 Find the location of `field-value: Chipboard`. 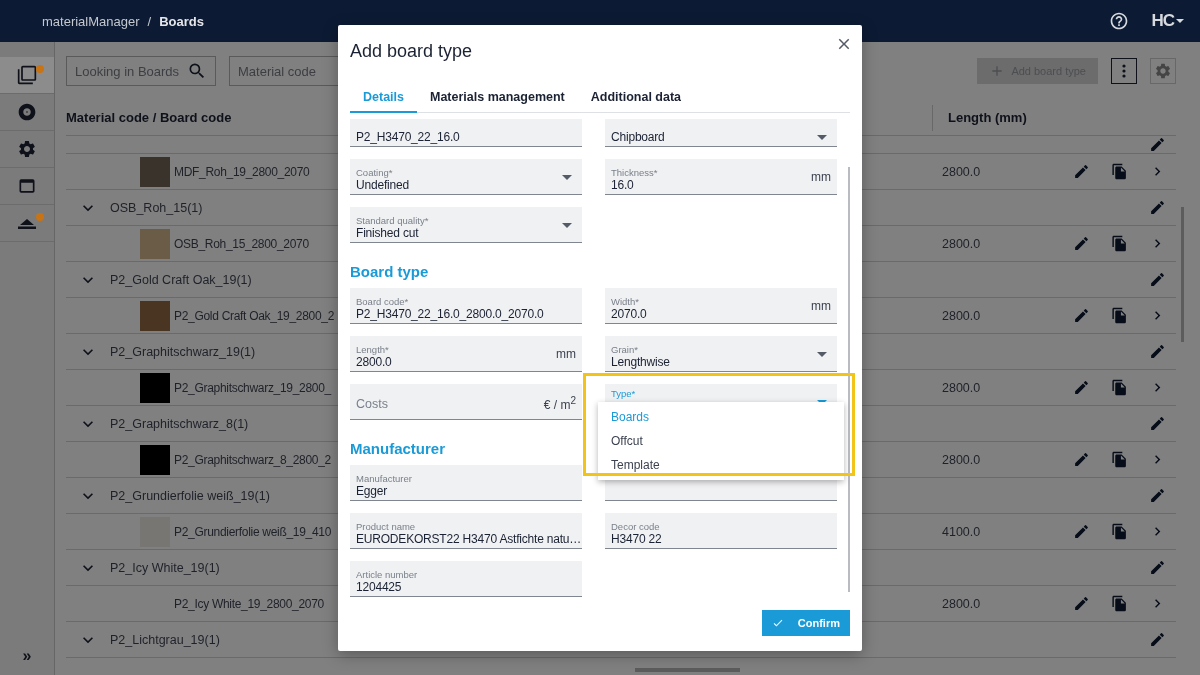

field-value: Chipboard is located at coordinates (638, 138).